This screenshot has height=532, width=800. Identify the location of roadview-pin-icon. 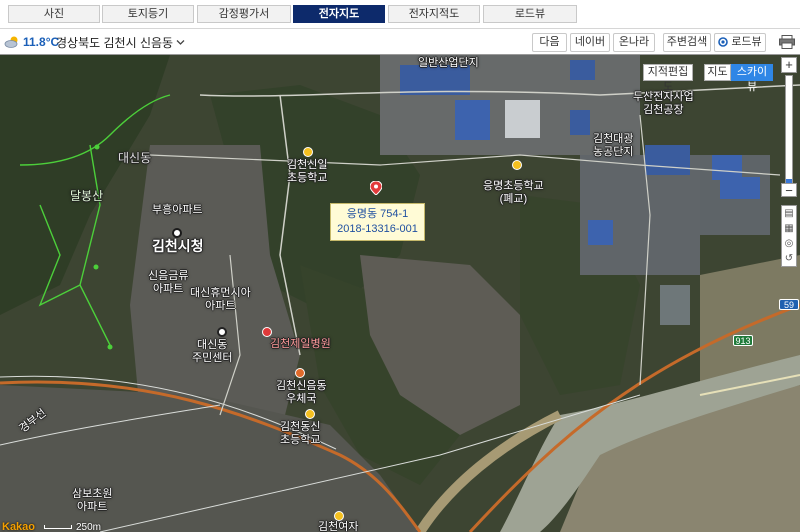
(723, 41).